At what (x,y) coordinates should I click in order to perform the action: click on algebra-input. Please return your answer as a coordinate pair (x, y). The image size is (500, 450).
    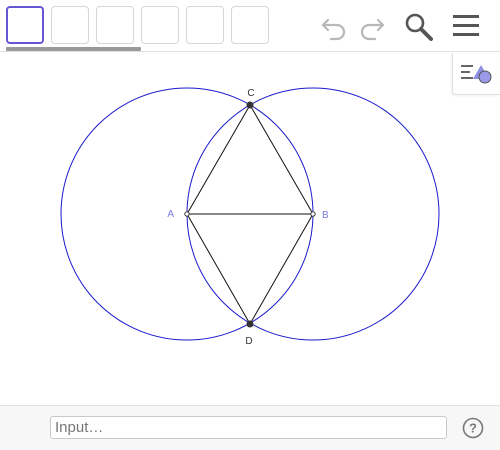
    Looking at the image, I should click on (248, 427).